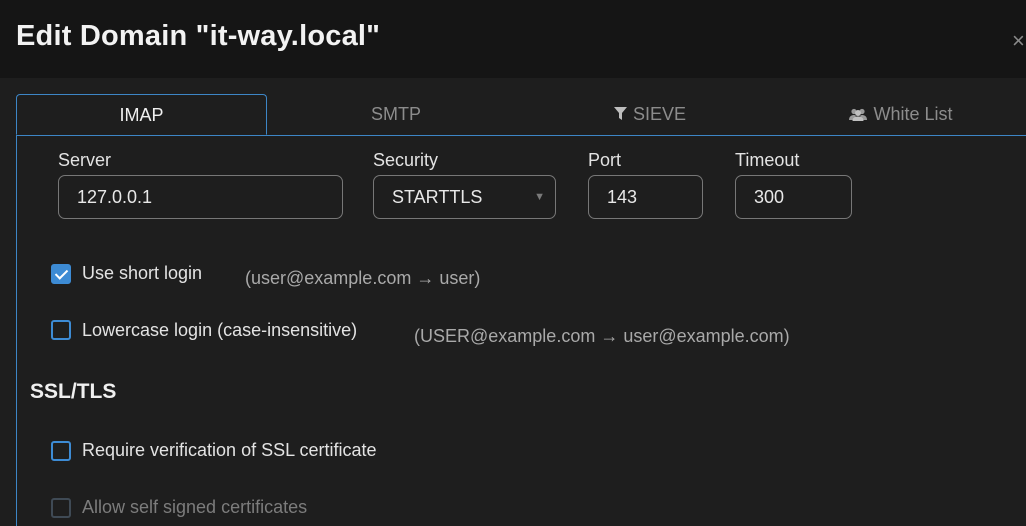  Describe the element at coordinates (659, 114) in the screenshot. I see `tab-label: SIEVE` at that location.